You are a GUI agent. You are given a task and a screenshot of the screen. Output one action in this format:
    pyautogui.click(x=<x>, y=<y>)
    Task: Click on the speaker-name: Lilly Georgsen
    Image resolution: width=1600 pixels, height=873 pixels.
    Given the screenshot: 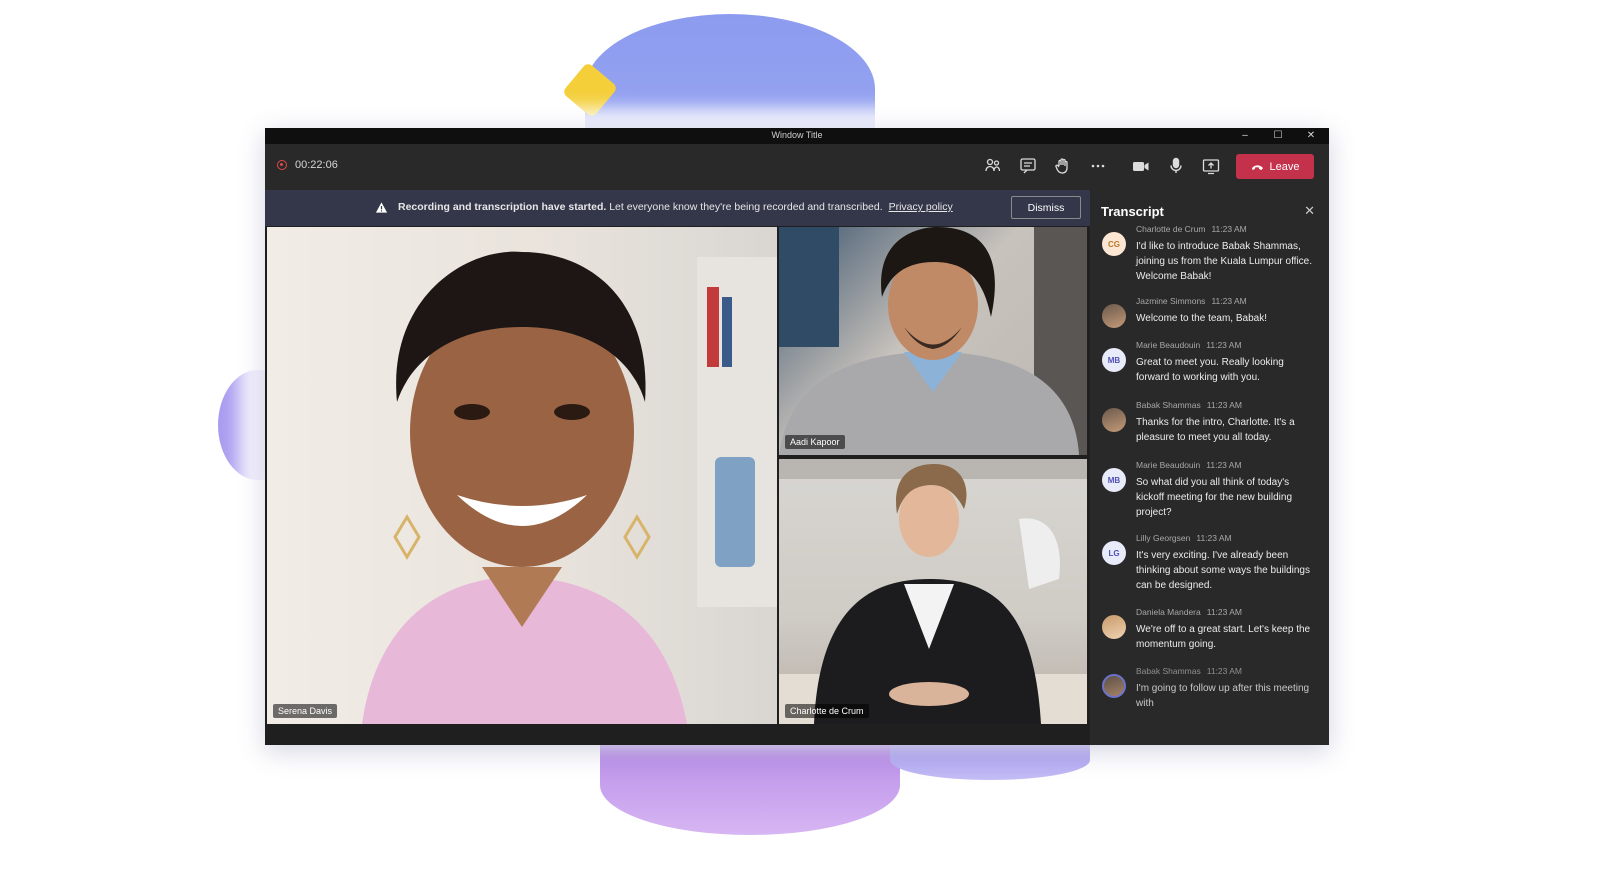 What is the action you would take?
    pyautogui.click(x=1163, y=538)
    